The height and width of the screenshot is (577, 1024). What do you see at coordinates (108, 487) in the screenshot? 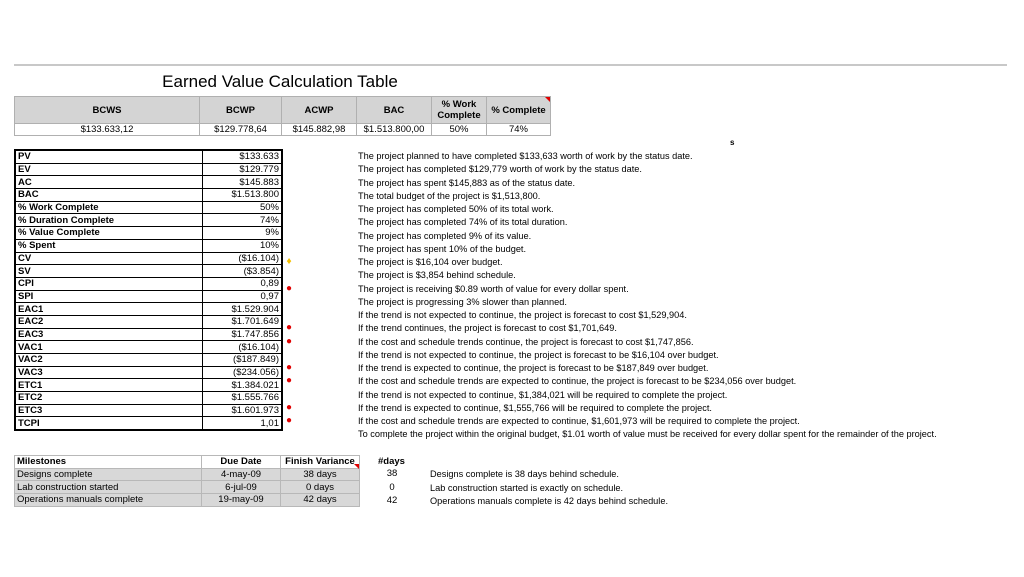
I see `milestone-name: Lab construction started` at bounding box center [108, 487].